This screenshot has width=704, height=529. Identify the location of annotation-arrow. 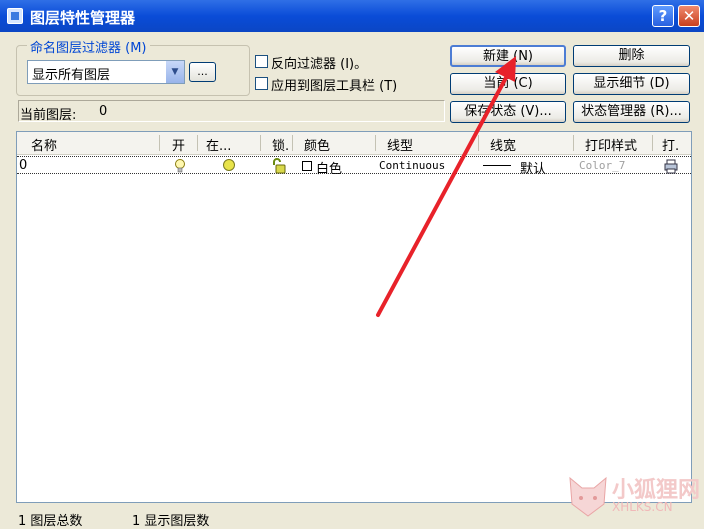
(446, 186).